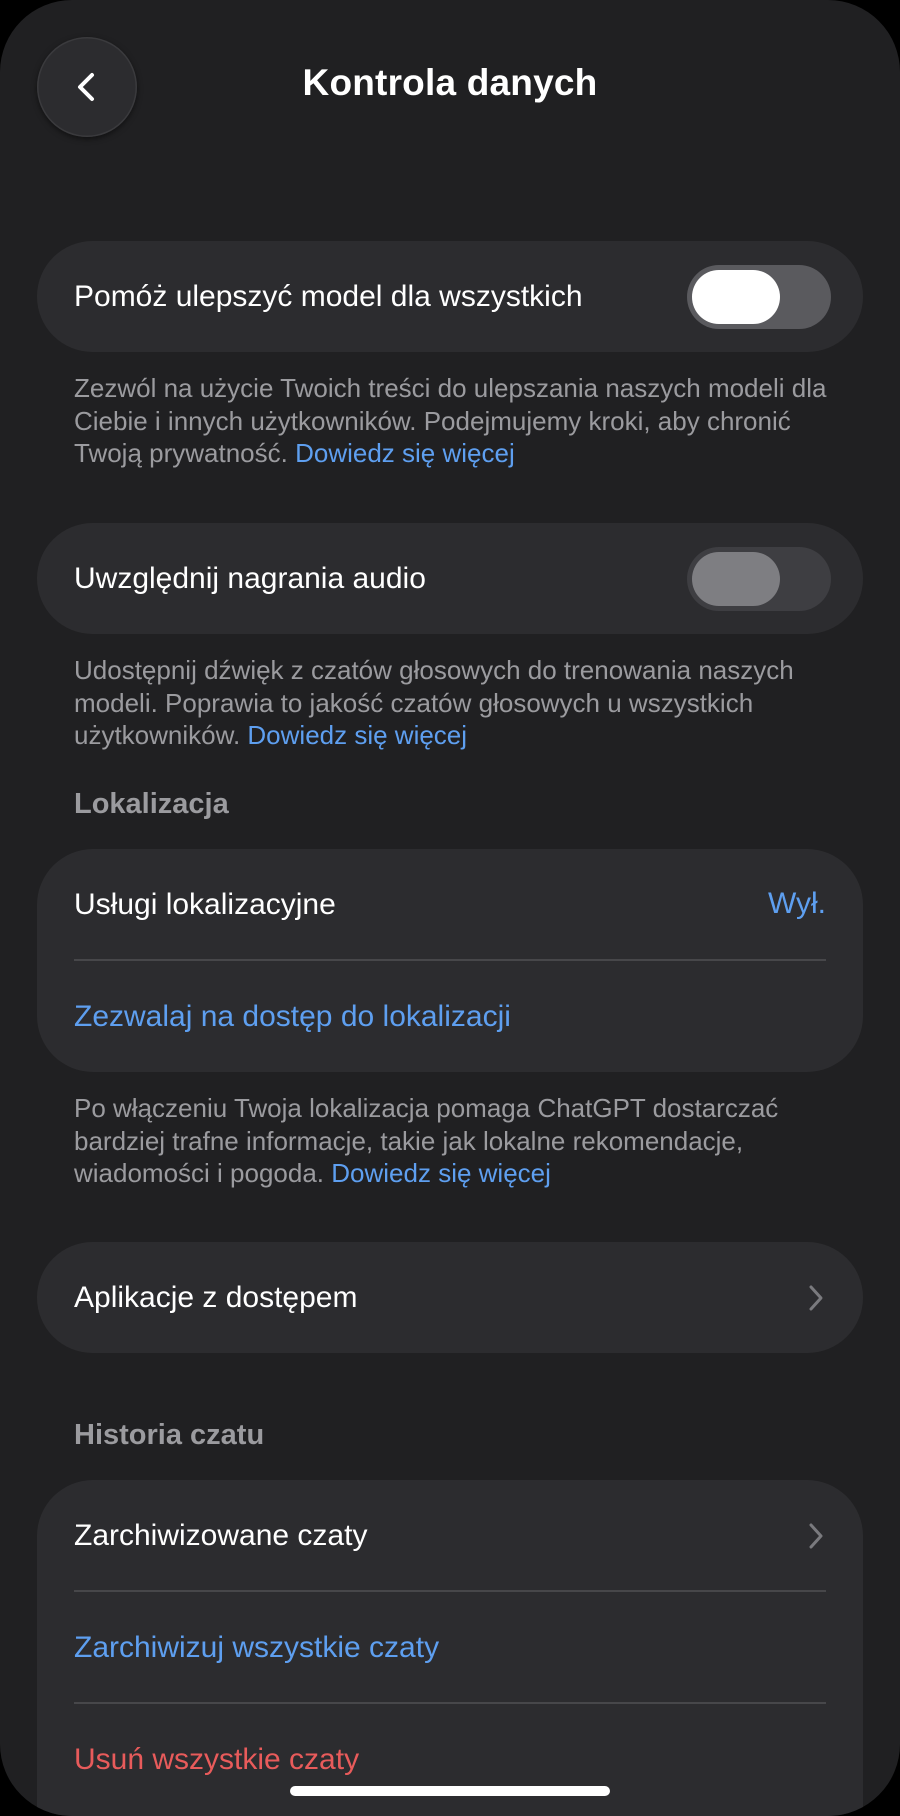 Image resolution: width=900 pixels, height=1816 pixels. What do you see at coordinates (250, 578) in the screenshot?
I see `audio-label: Uwzględnij nagrania audio` at bounding box center [250, 578].